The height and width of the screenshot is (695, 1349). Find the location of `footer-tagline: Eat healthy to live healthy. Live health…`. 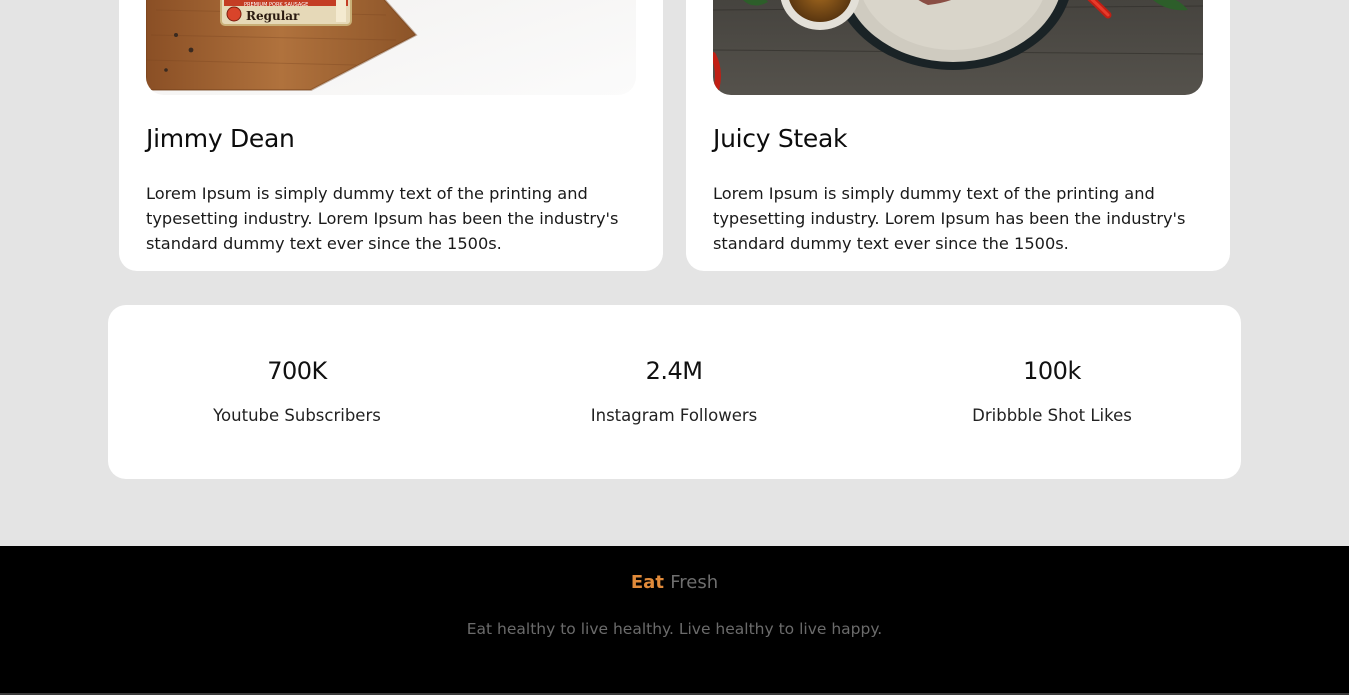

footer-tagline: Eat healthy to live healthy. Live health… is located at coordinates (674, 629).